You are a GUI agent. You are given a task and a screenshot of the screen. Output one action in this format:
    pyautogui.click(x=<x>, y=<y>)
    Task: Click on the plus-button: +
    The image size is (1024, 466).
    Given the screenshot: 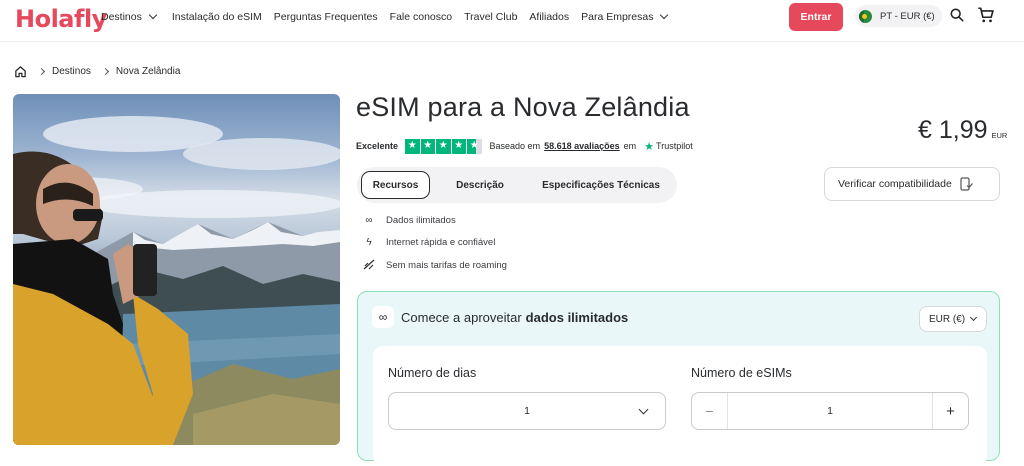 What is the action you would take?
    pyautogui.click(x=950, y=411)
    